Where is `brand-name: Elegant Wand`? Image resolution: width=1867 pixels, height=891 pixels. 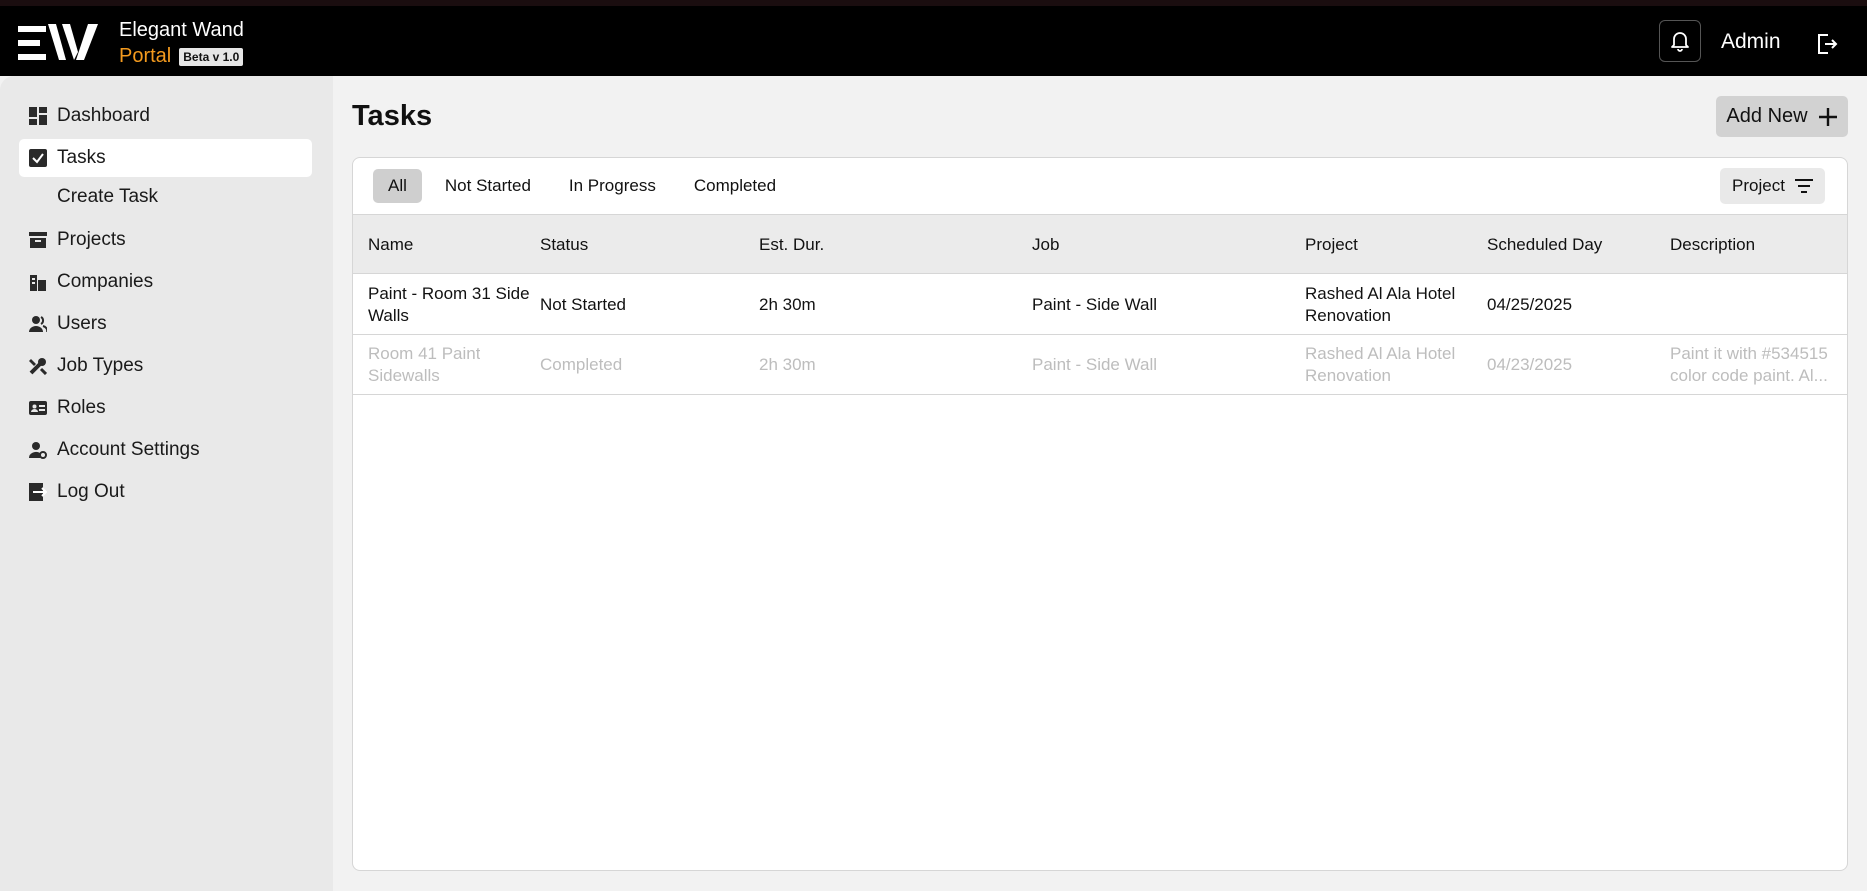 brand-name: Elegant Wand is located at coordinates (181, 30).